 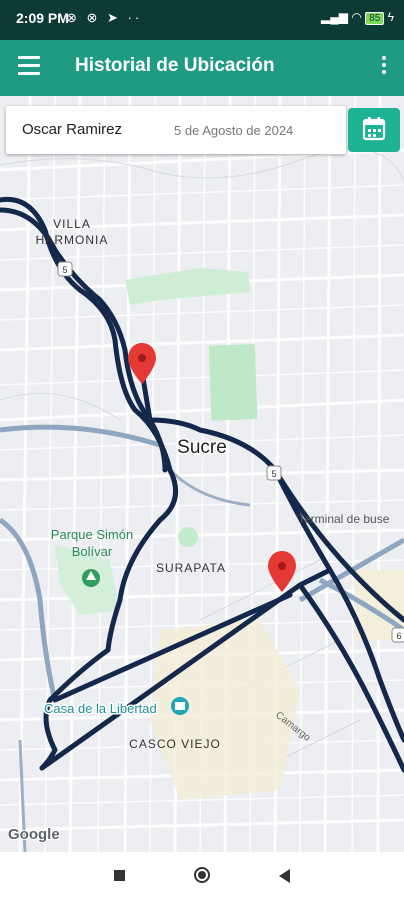 I want to click on calendar-icon, so click(x=374, y=129).